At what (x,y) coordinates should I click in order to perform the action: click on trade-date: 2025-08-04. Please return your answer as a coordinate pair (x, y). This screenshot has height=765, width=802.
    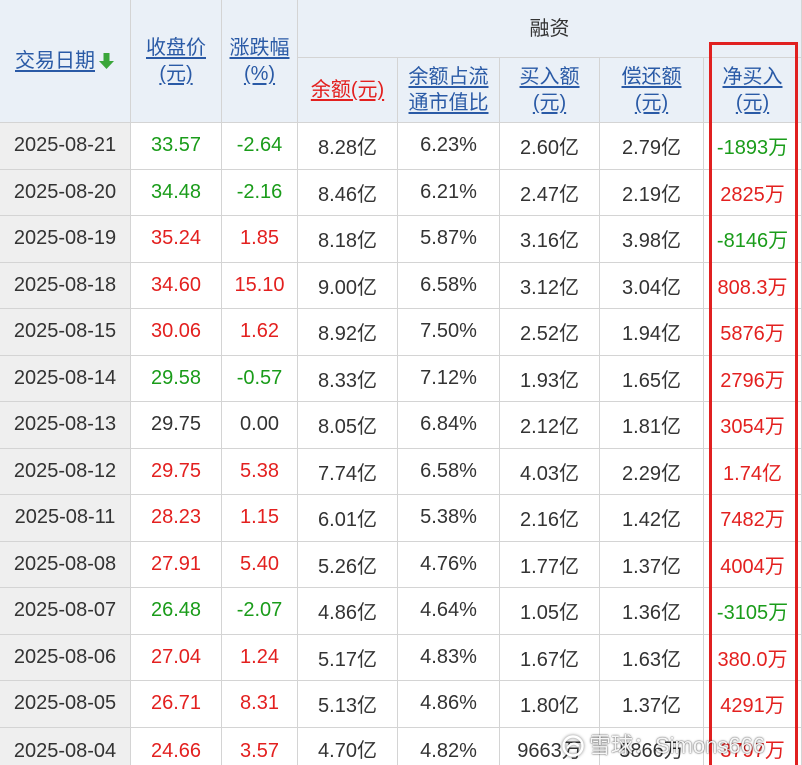
    Looking at the image, I should click on (65, 746).